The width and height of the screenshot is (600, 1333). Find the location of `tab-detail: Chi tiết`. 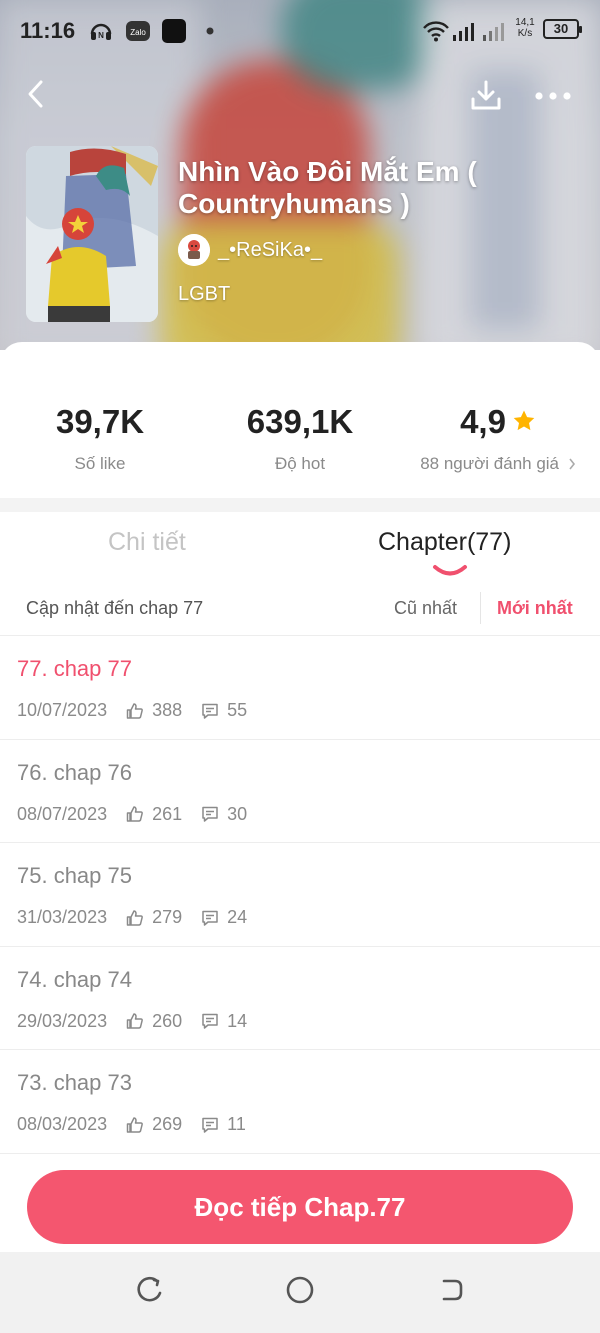

tab-detail: Chi tiết is located at coordinates (147, 542).